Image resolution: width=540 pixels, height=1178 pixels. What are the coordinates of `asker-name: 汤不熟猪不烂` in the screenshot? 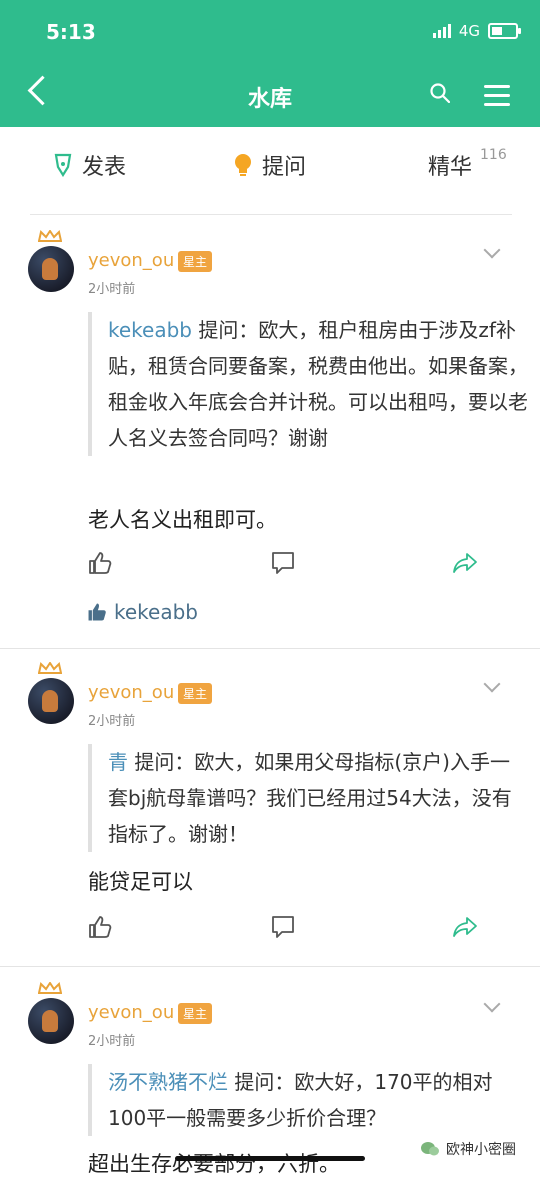 It's located at (168, 1082).